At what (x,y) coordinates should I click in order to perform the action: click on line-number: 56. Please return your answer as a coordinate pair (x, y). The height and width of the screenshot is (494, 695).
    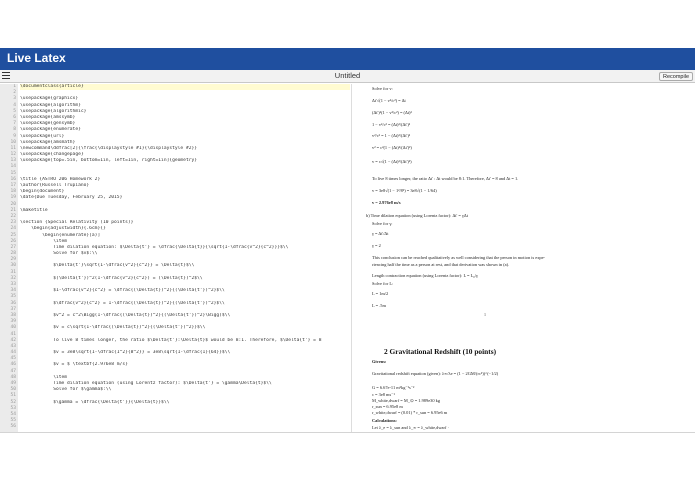
    Looking at the image, I should click on (13, 427).